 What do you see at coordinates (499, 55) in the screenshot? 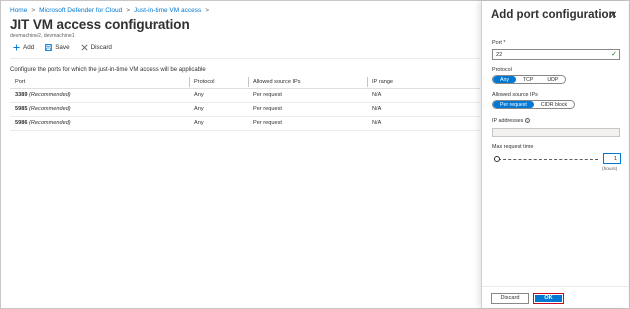
I see `port-input-value: 22` at bounding box center [499, 55].